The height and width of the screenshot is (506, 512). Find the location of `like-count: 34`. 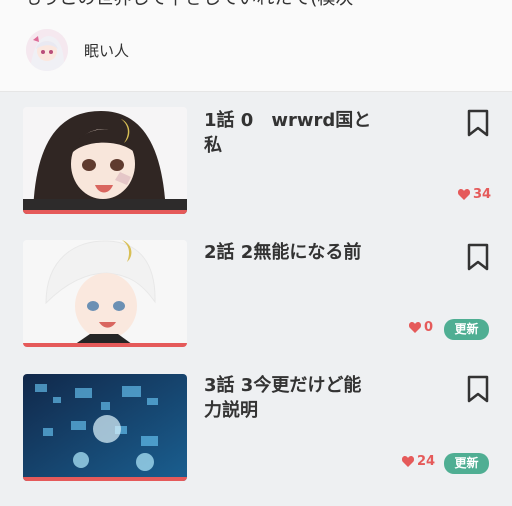

like-count: 34 is located at coordinates (474, 194).